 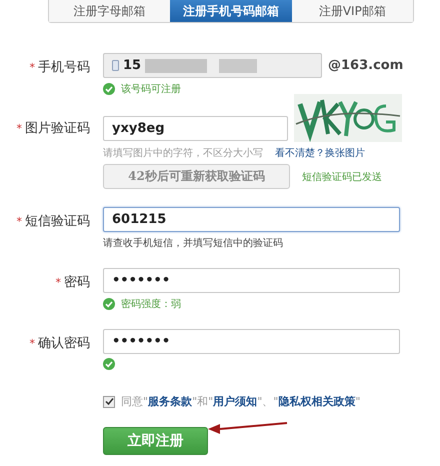 I want to click on tab: 注册字母邮箱, so click(x=109, y=11).